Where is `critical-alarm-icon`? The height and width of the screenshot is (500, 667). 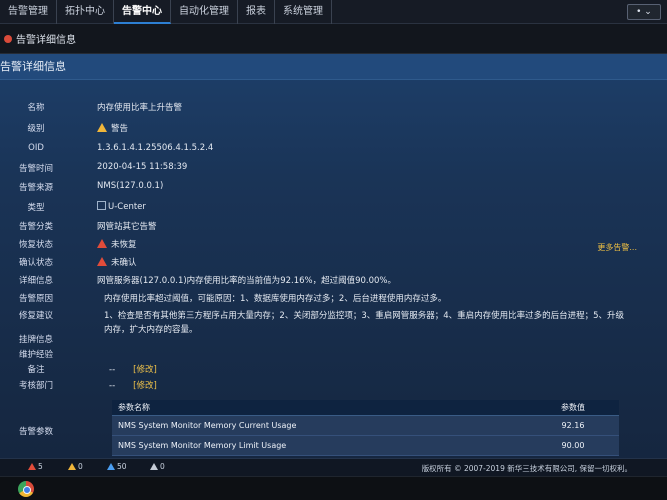 critical-alarm-icon is located at coordinates (32, 466).